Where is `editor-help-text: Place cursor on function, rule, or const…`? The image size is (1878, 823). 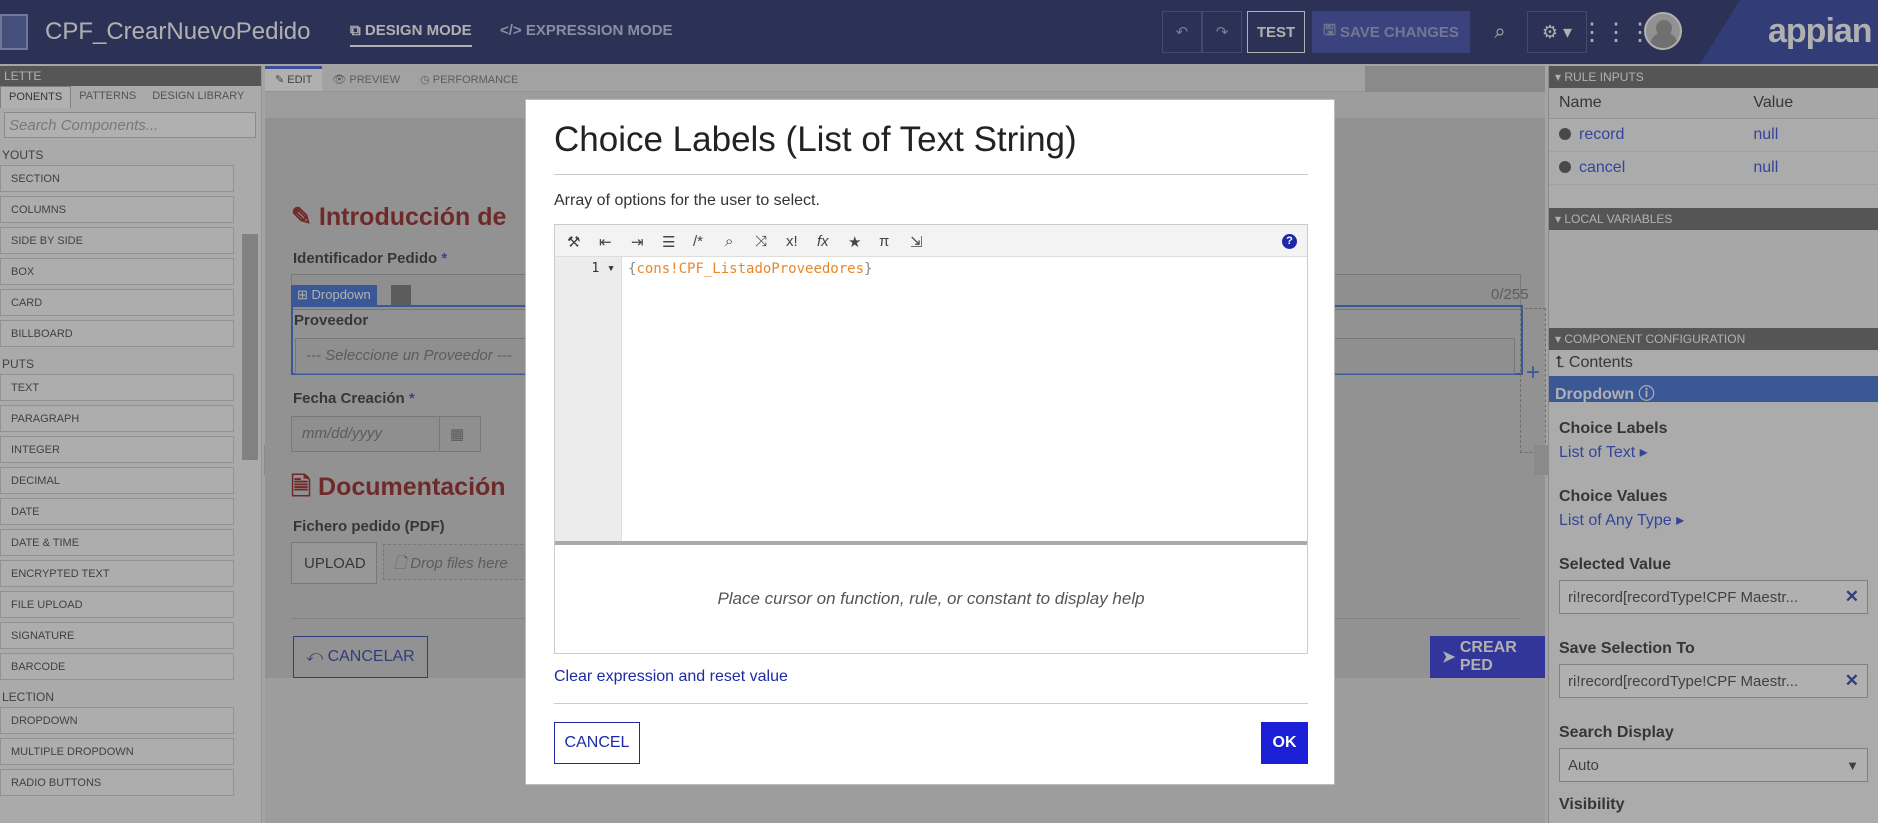 editor-help-text: Place cursor on function, rule, or const… is located at coordinates (931, 598).